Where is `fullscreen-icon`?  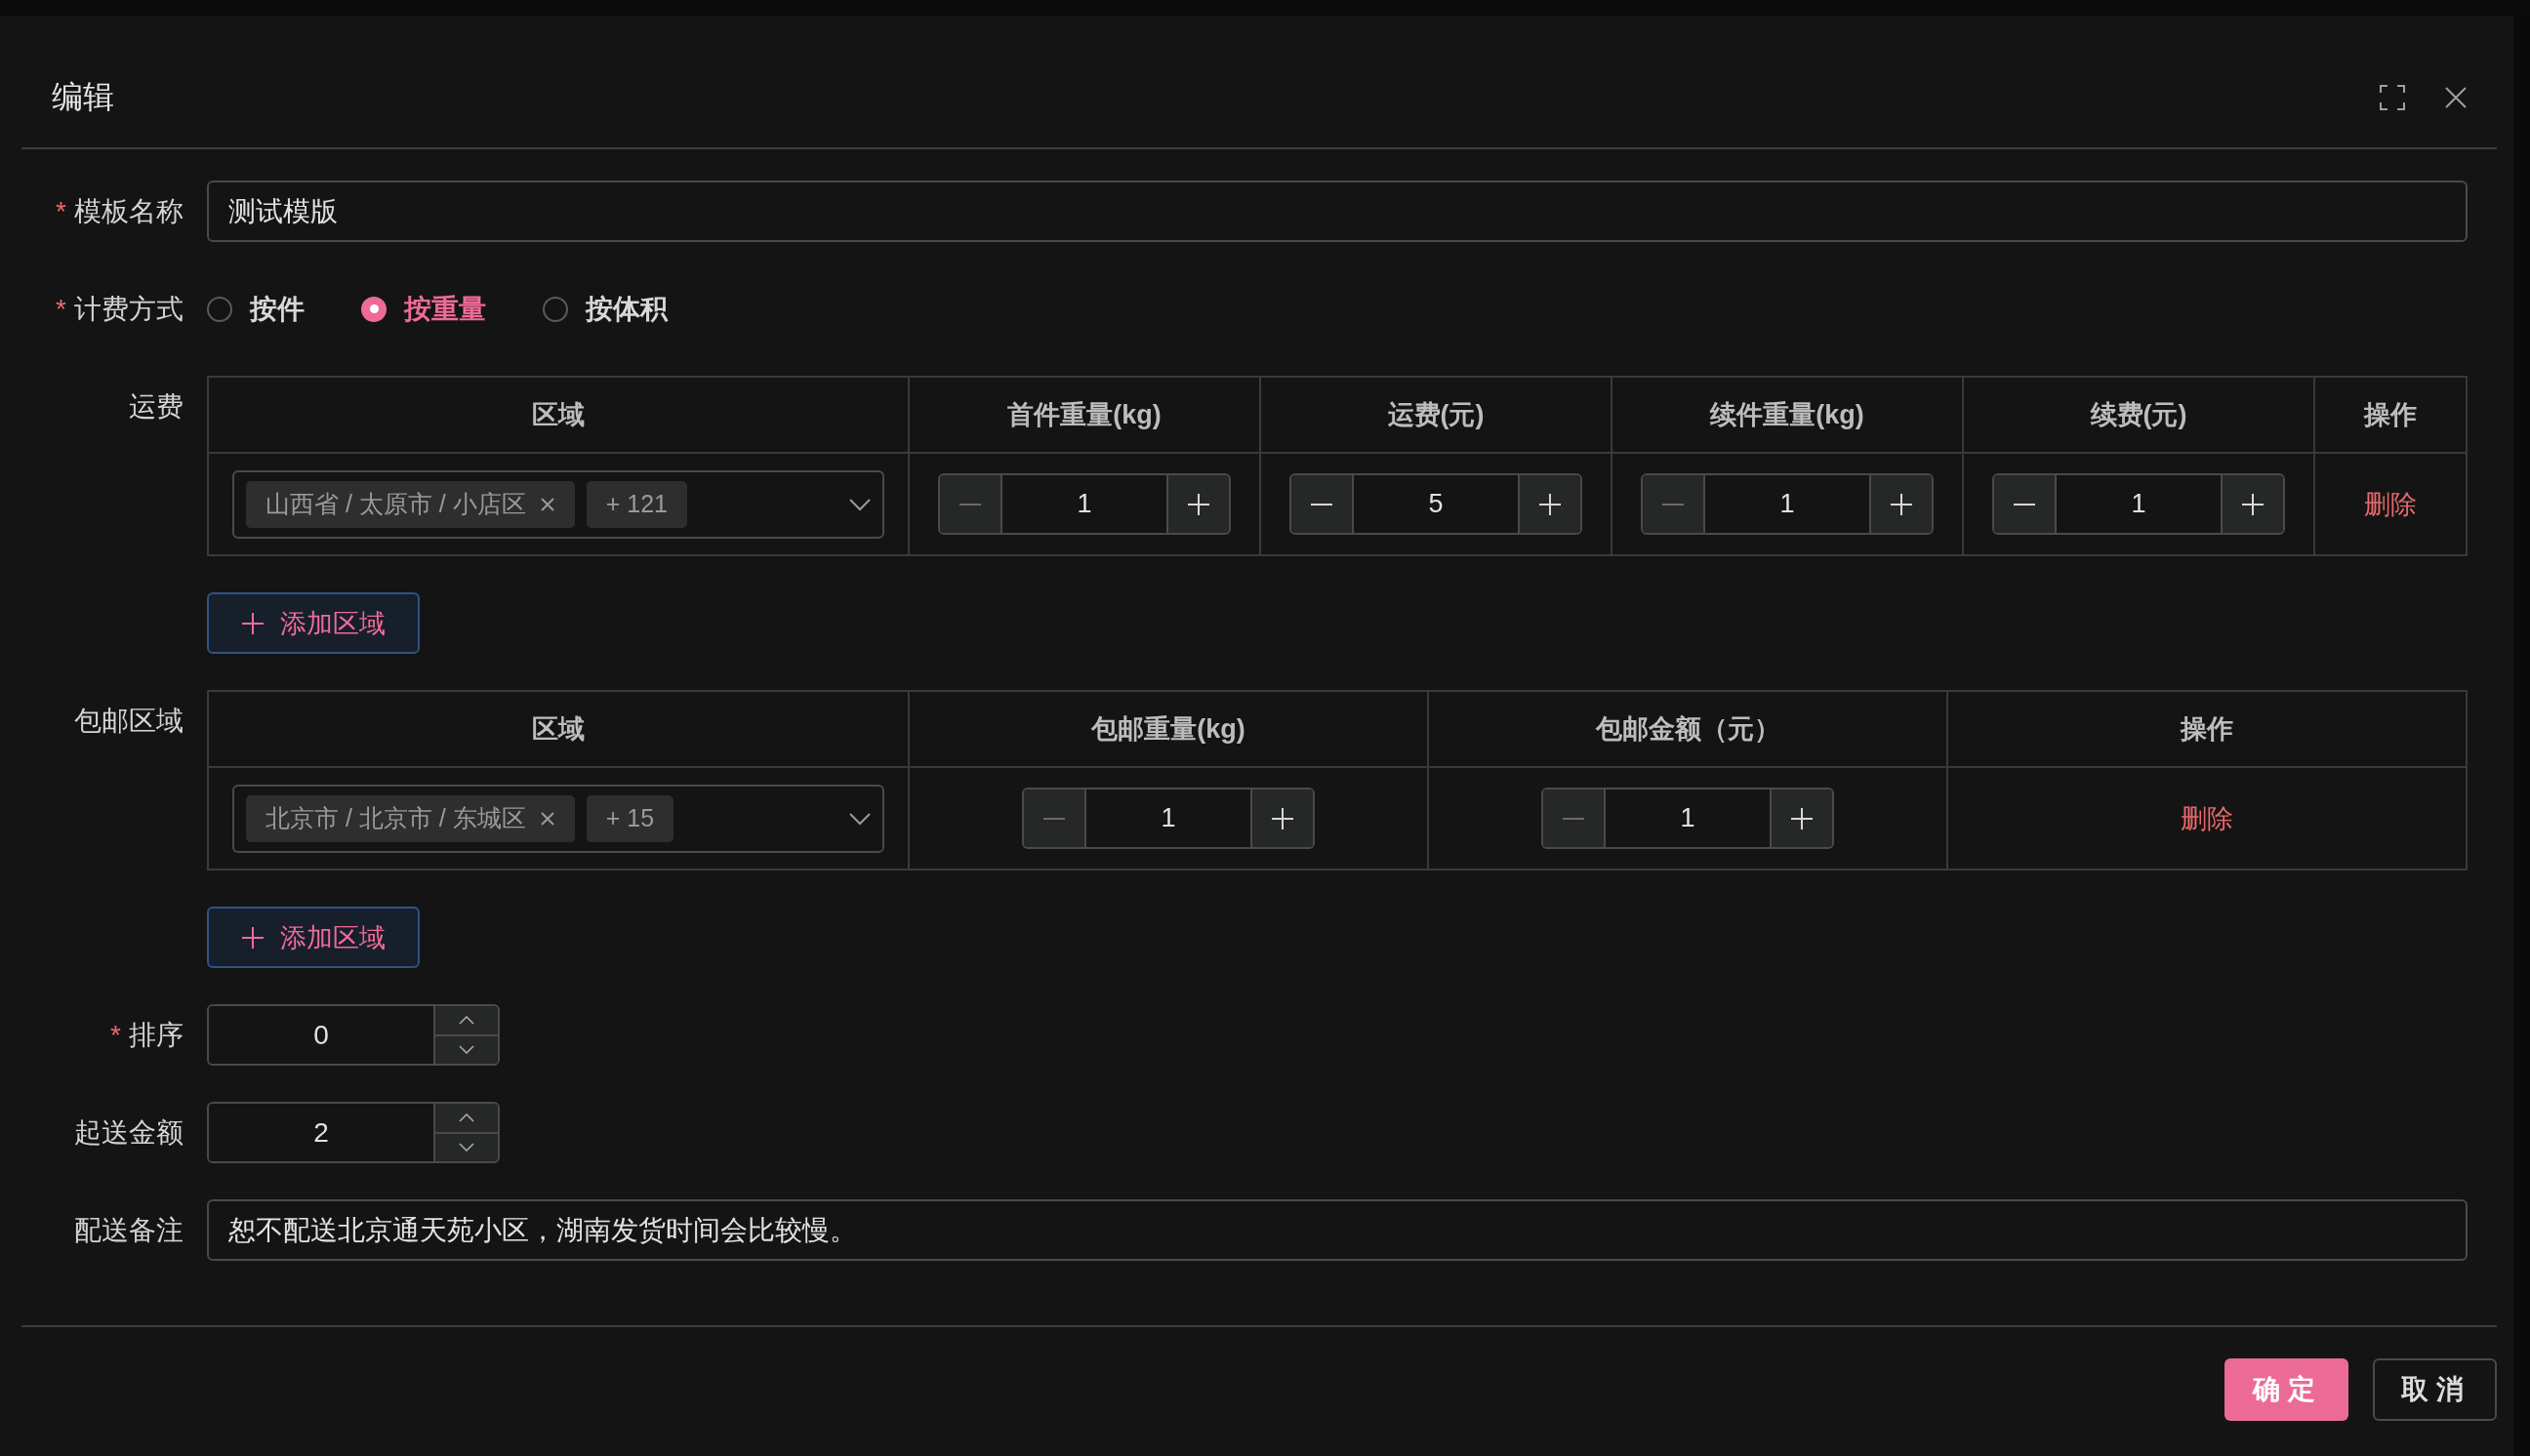
fullscreen-icon is located at coordinates (2392, 97).